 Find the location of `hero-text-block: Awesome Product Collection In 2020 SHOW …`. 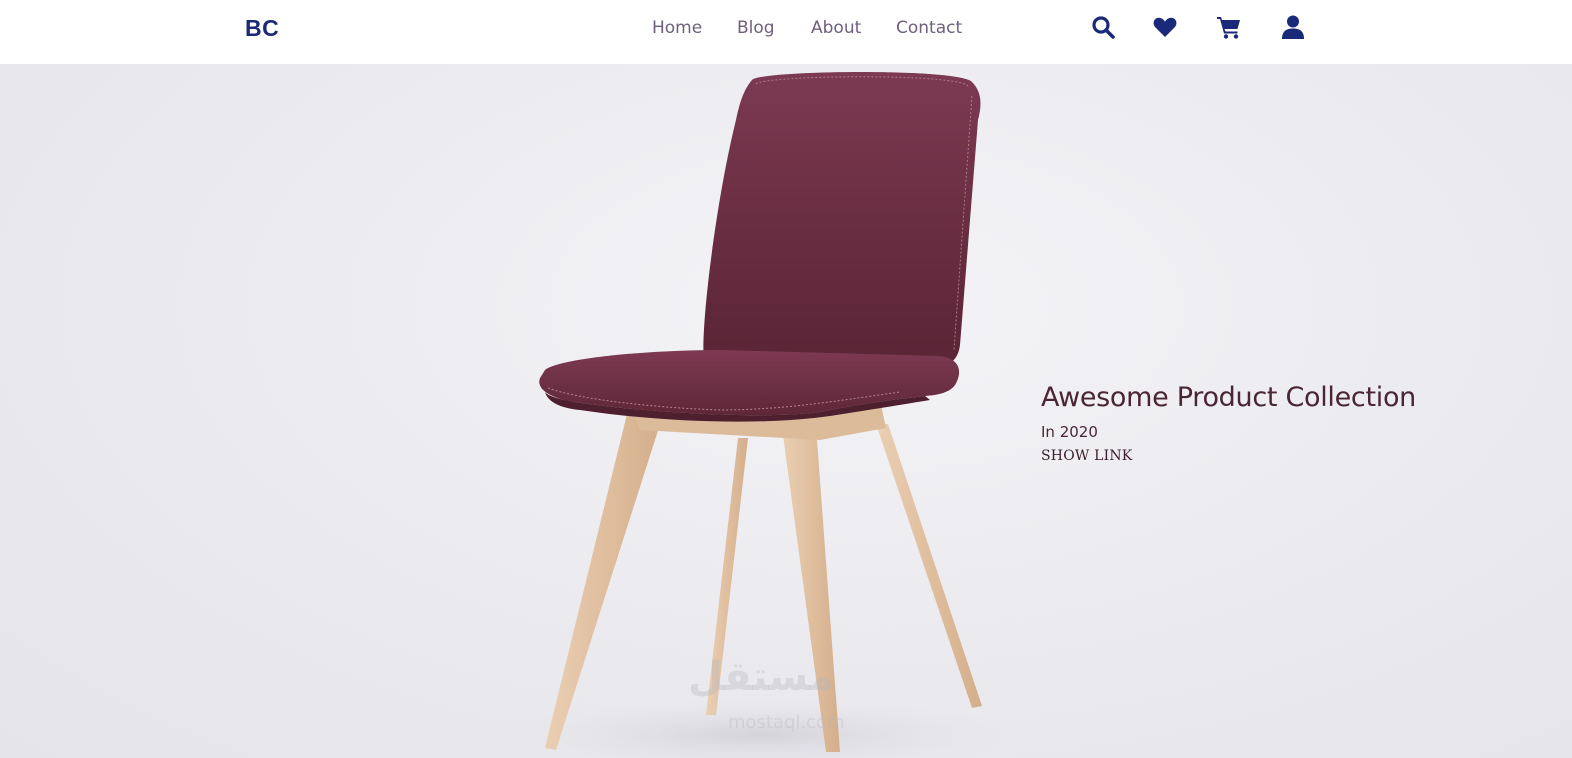

hero-text-block: Awesome Product Collection In 2020 SHOW … is located at coordinates (1228, 423).